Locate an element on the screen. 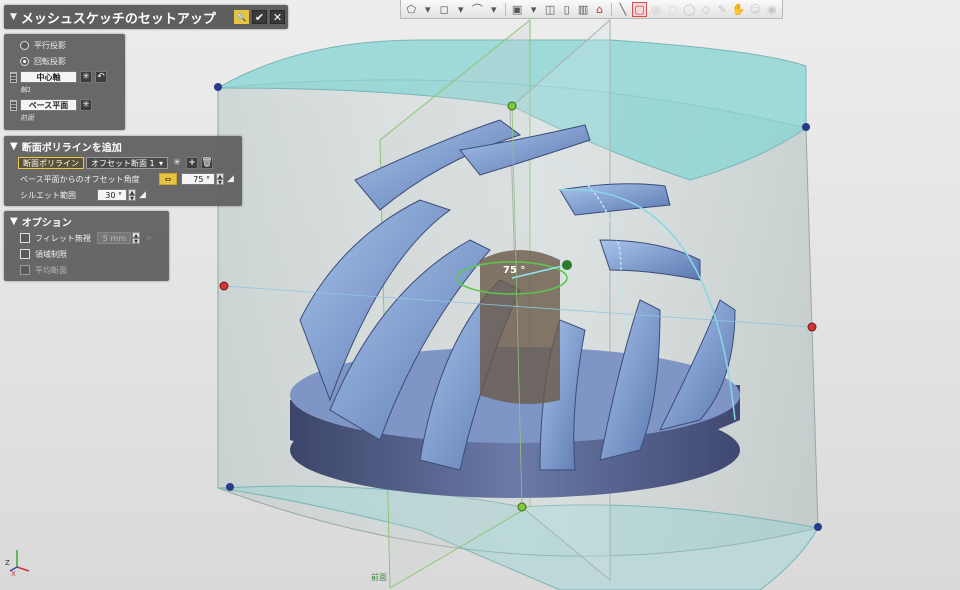 Image resolution: width=960 pixels, height=590 pixels. region-checkbox is located at coordinates (25, 254).